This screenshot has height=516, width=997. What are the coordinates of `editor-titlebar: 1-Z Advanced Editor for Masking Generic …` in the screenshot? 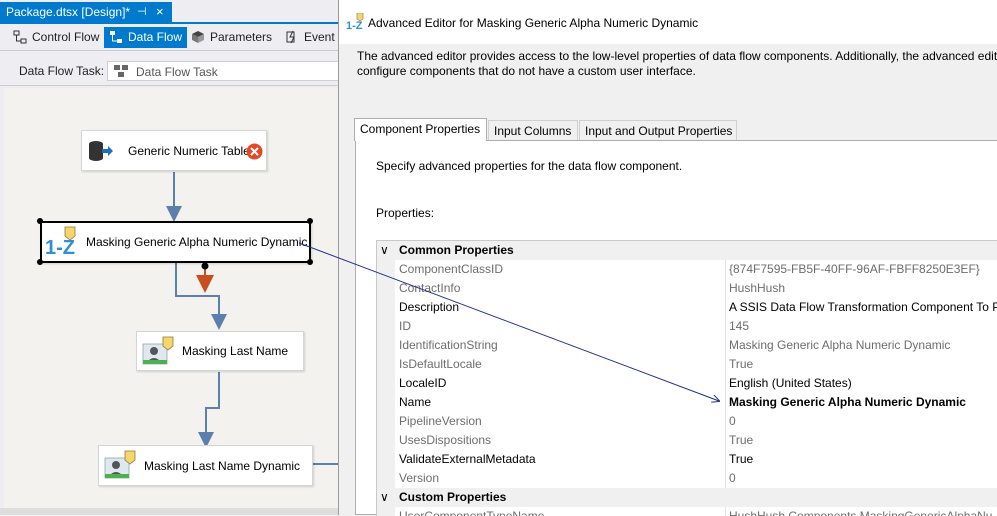 It's located at (668, 22).